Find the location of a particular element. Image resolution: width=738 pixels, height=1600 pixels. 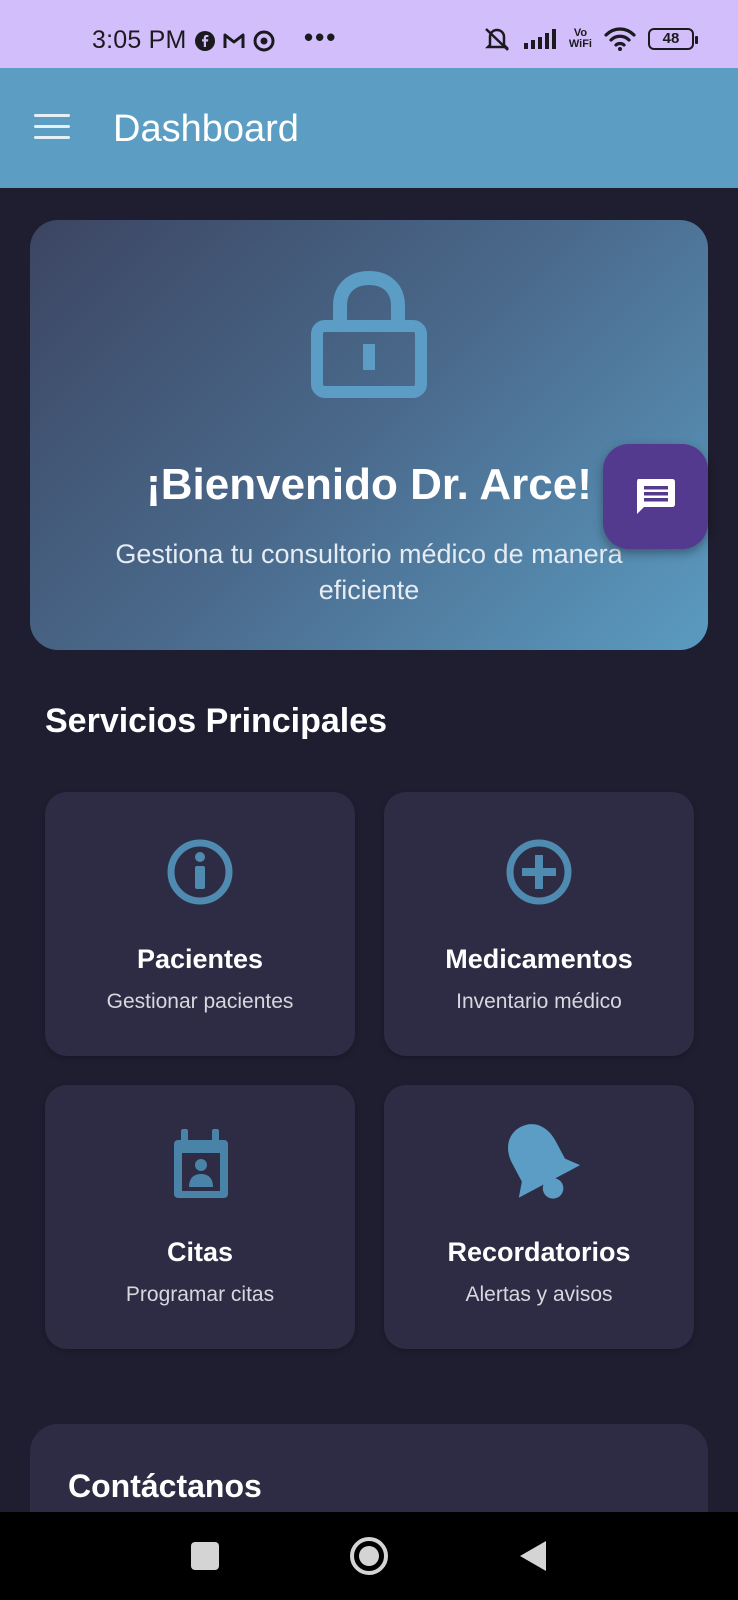

service-subtitle: Programar citas is located at coordinates (200, 1294).